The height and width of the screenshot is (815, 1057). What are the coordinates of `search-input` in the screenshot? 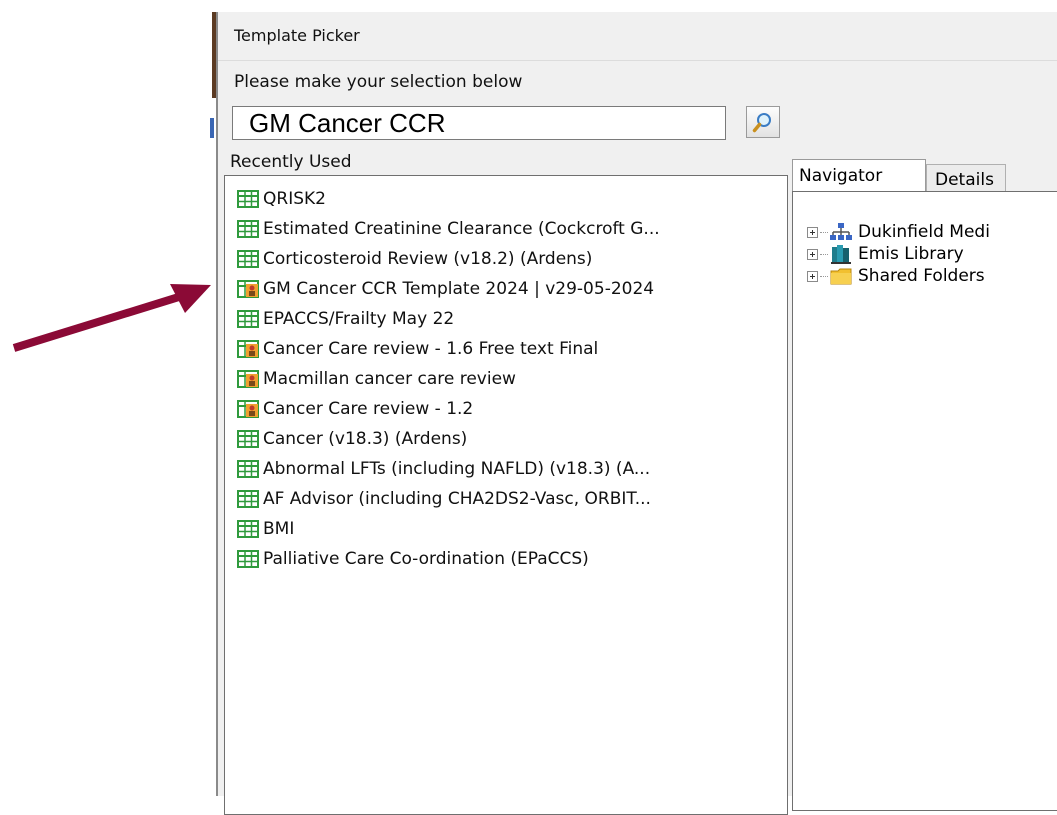 It's located at (479, 123).